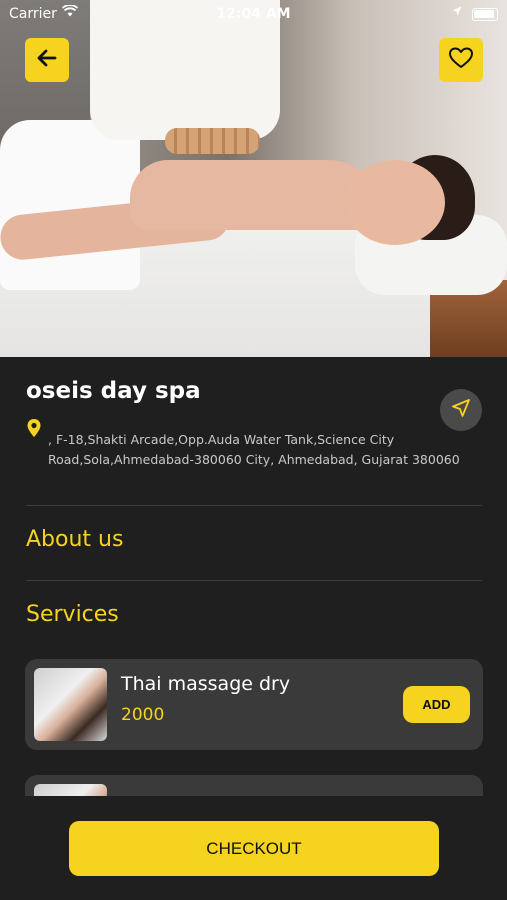 This screenshot has width=507, height=900. I want to click on clock: 12:04 AM, so click(253, 14).